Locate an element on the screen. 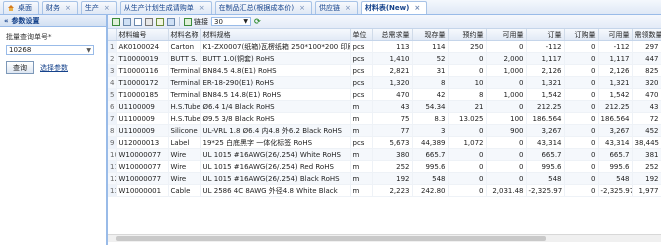 The height and width of the screenshot is (245, 661). tab-label: 桌面 is located at coordinates (25, 8).